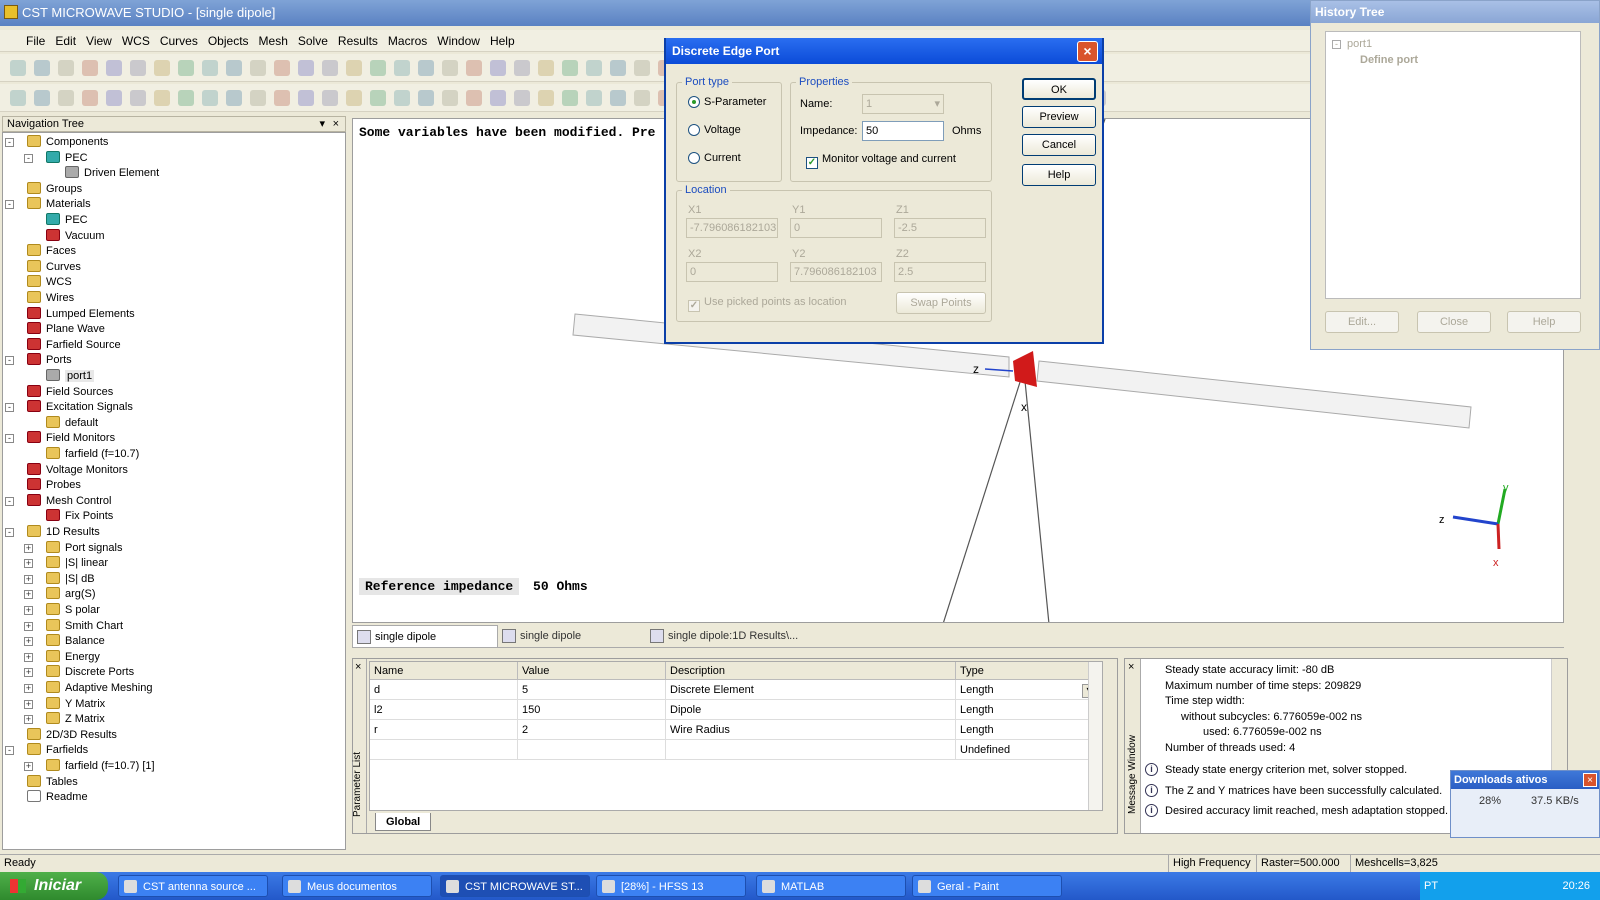 This screenshot has width=1600, height=900. I want to click on nav-item-smith-chart: + Smith Chart, so click(73, 626).